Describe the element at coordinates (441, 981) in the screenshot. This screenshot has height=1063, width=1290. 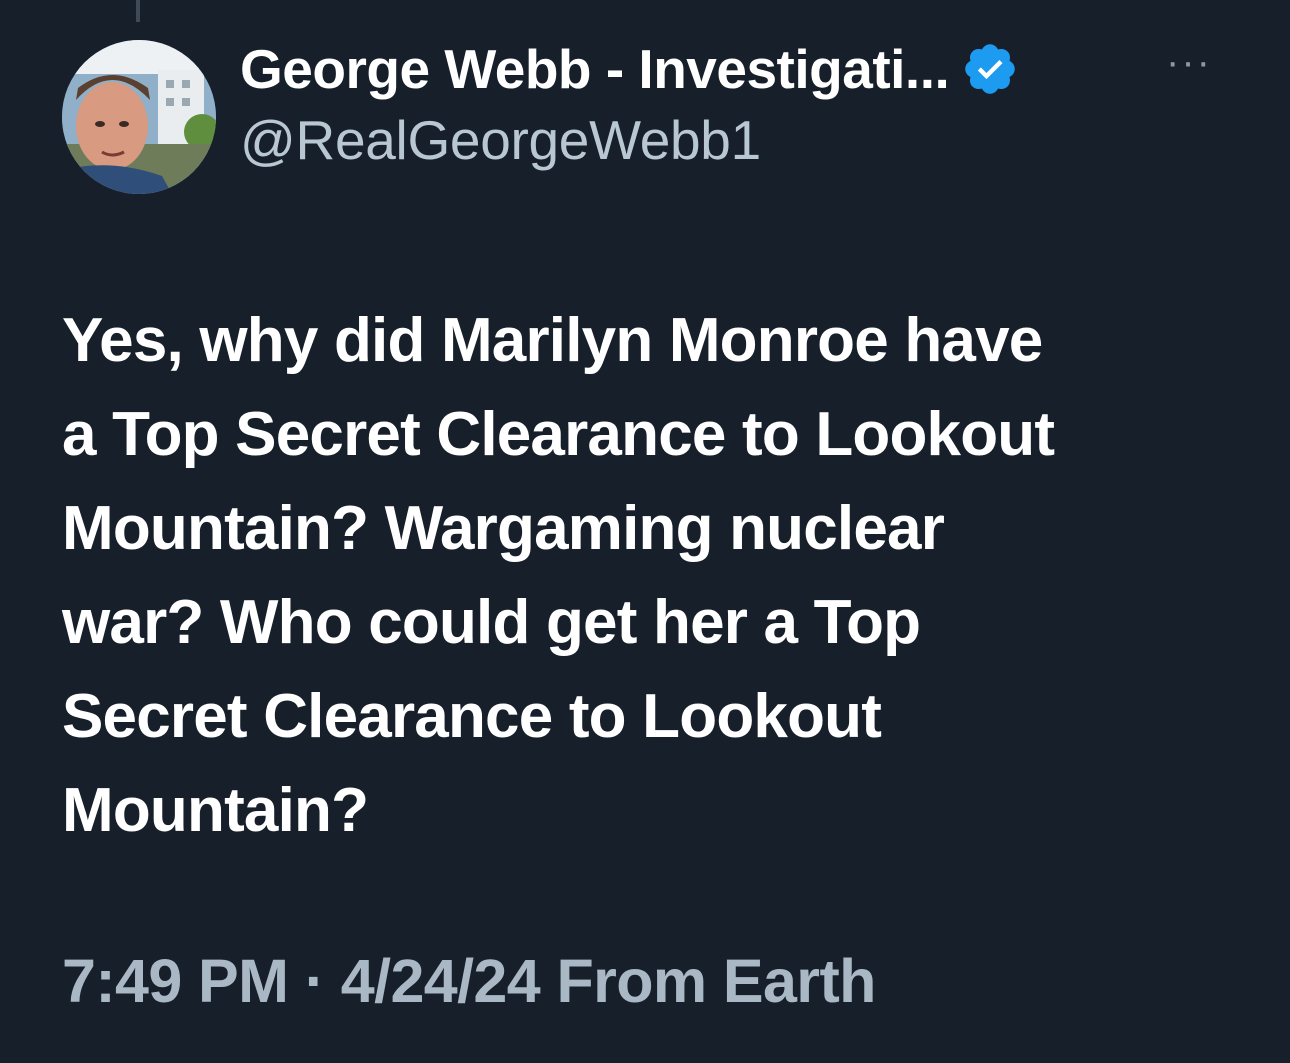
I see `tweet-date: 4/24/24` at that location.